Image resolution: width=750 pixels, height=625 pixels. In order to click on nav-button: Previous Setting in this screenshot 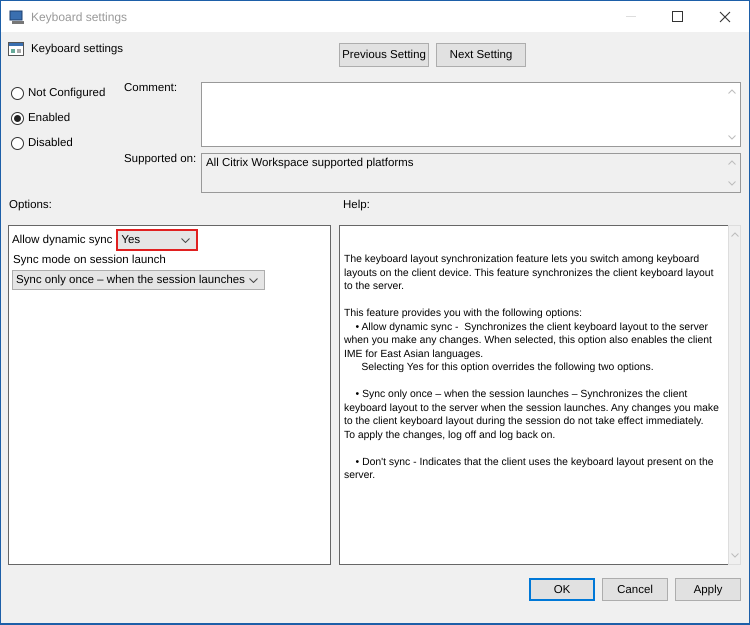, I will do `click(384, 55)`.